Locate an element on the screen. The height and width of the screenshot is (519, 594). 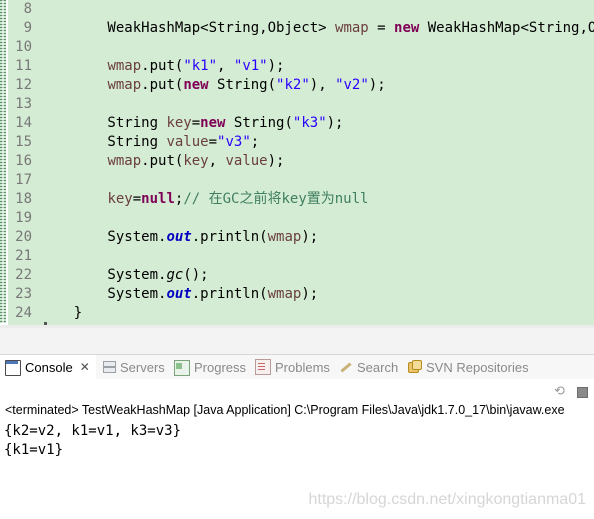
code-token: "k1" is located at coordinates (200, 66).